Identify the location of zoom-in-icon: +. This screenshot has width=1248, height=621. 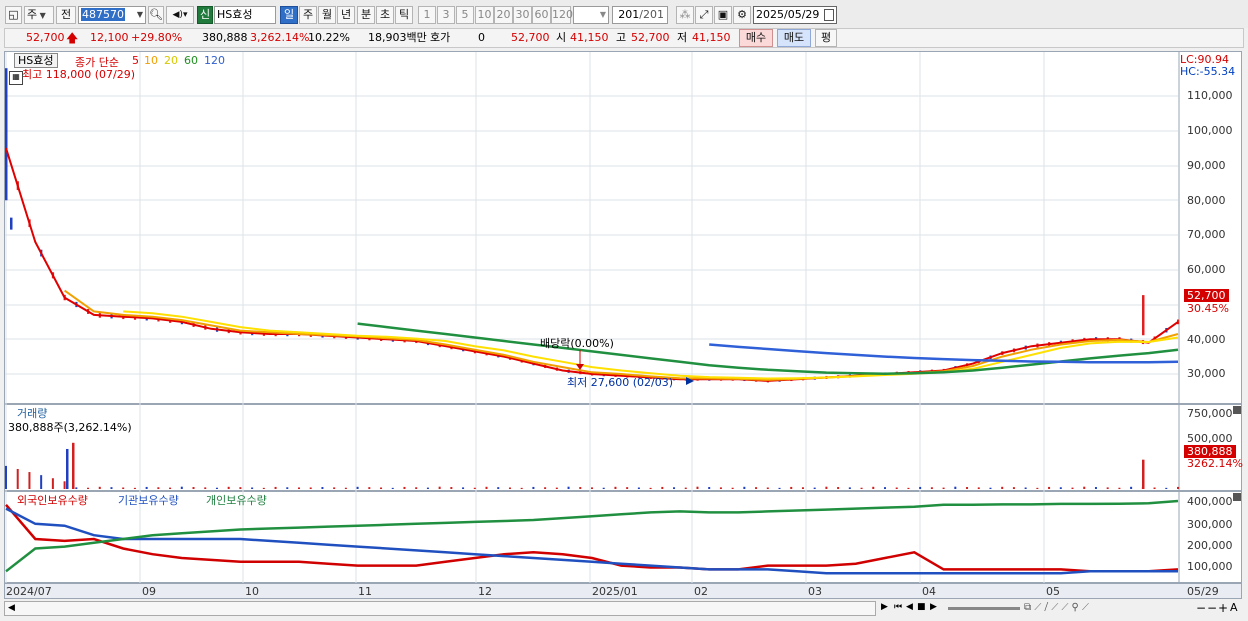
(1223, 608).